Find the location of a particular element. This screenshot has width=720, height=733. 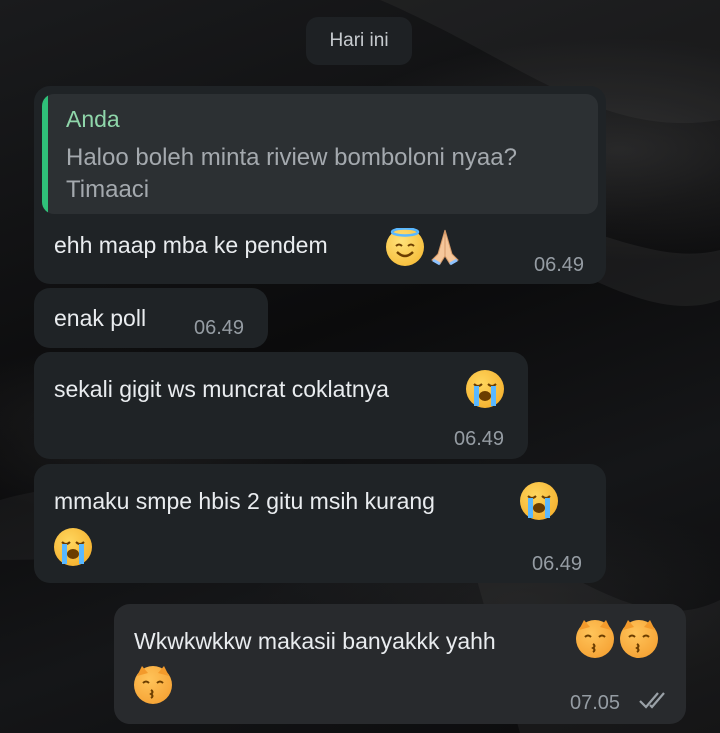

smiling-face-with-halo-icon is located at coordinates (405, 247).